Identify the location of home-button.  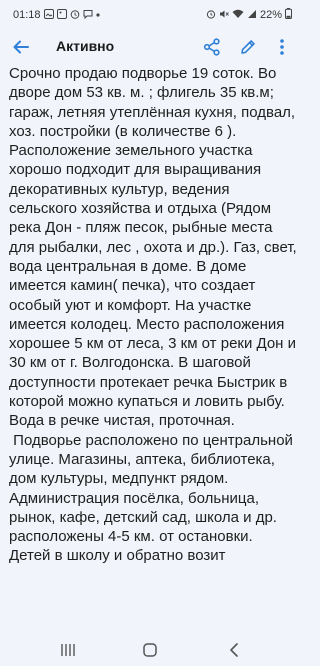
(150, 650).